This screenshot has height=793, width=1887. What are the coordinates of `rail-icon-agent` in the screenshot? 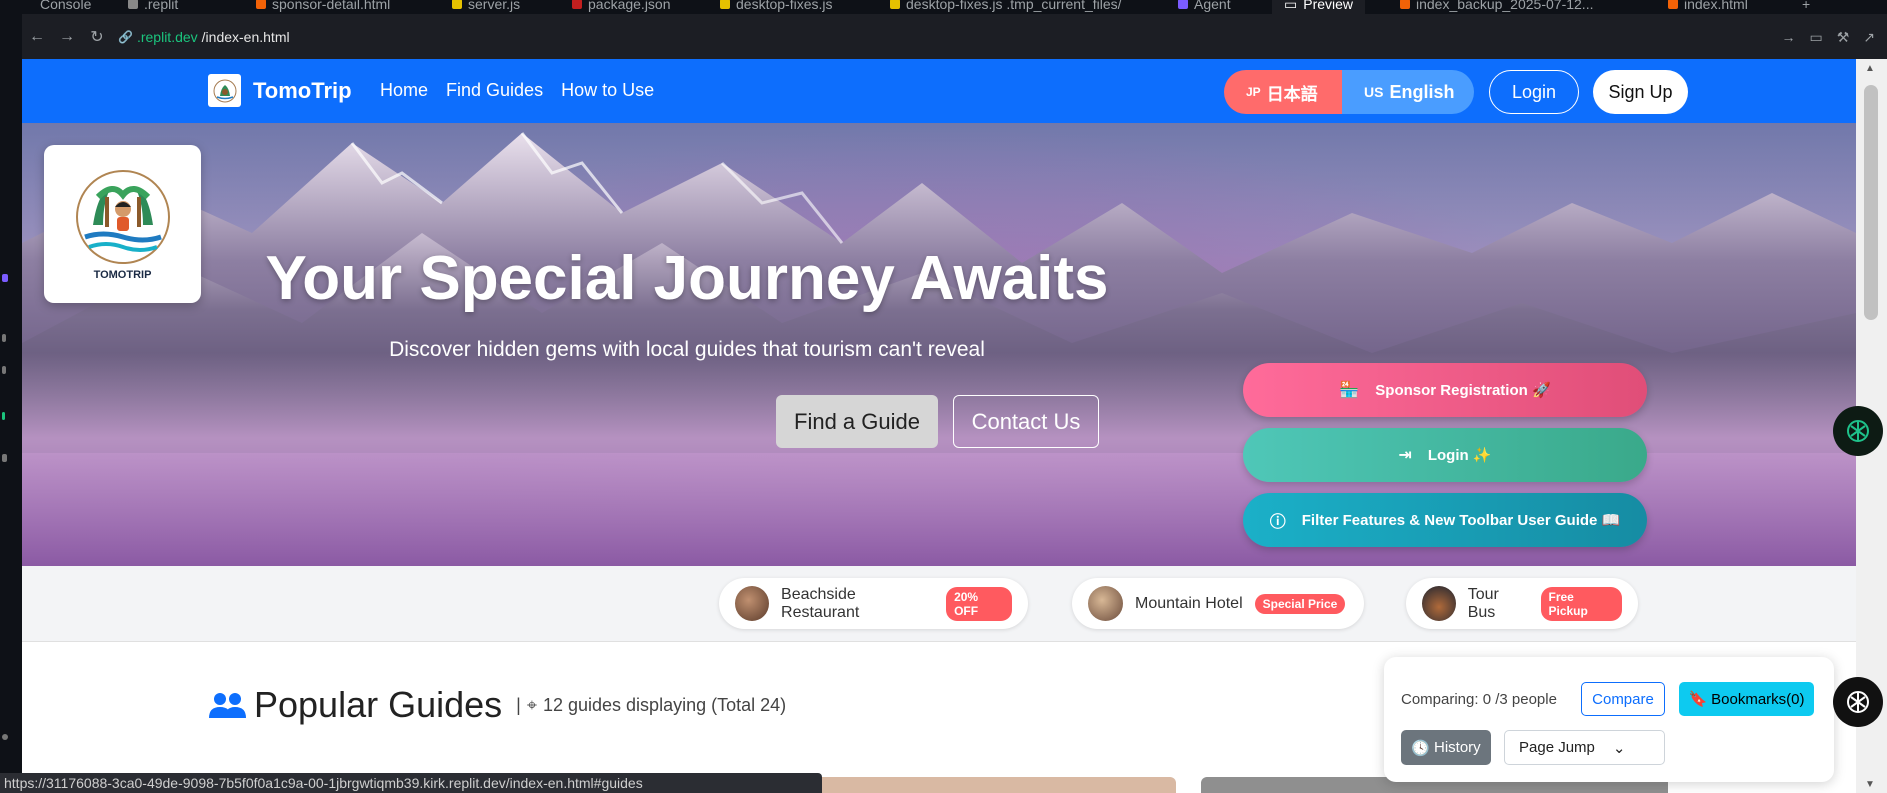 It's located at (5, 278).